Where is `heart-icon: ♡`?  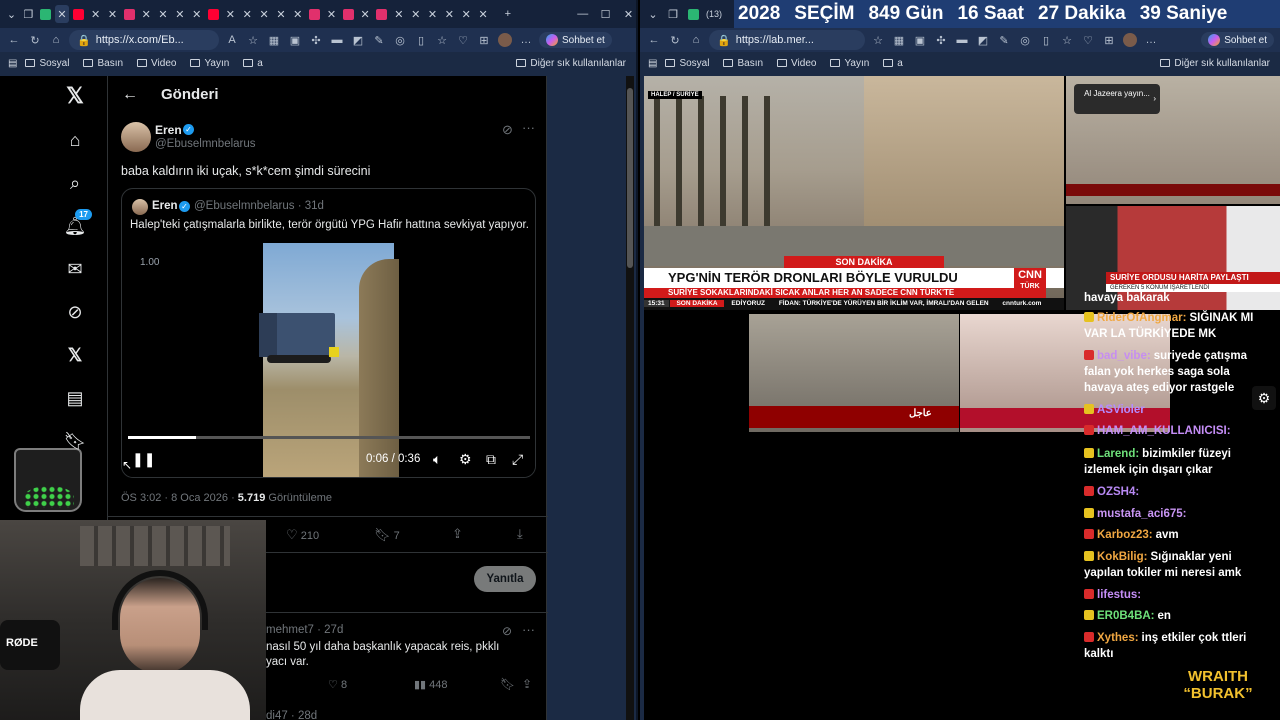
heart-icon: ♡ is located at coordinates (463, 40).